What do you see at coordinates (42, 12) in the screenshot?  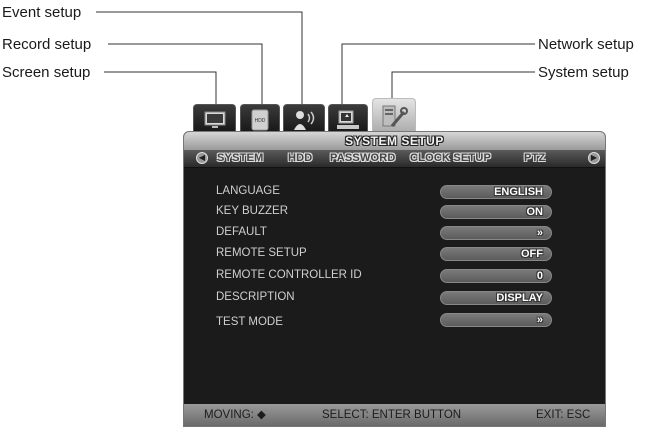 I see `callout-event-setup: Event setup` at bounding box center [42, 12].